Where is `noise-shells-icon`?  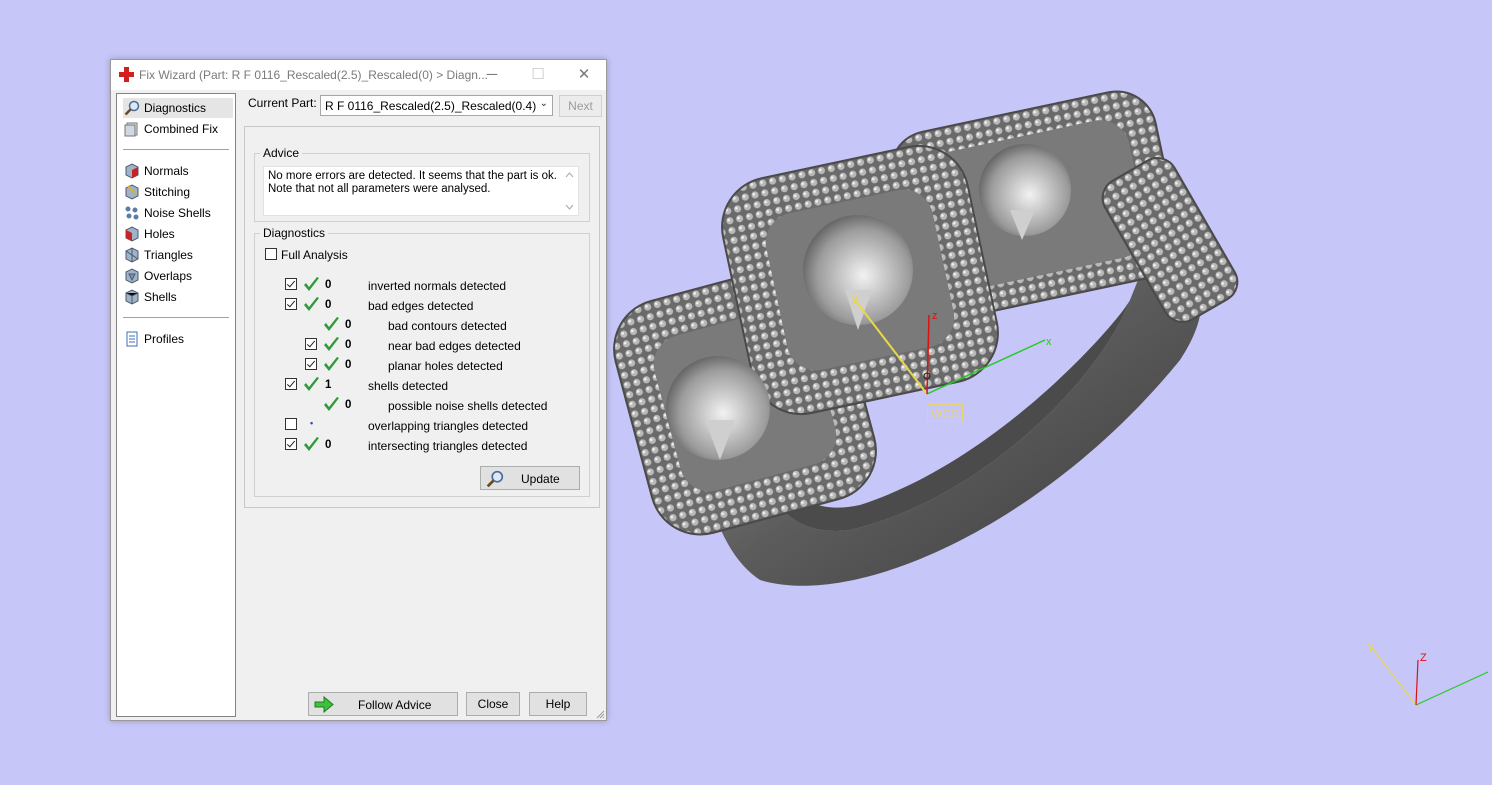 noise-shells-icon is located at coordinates (132, 213).